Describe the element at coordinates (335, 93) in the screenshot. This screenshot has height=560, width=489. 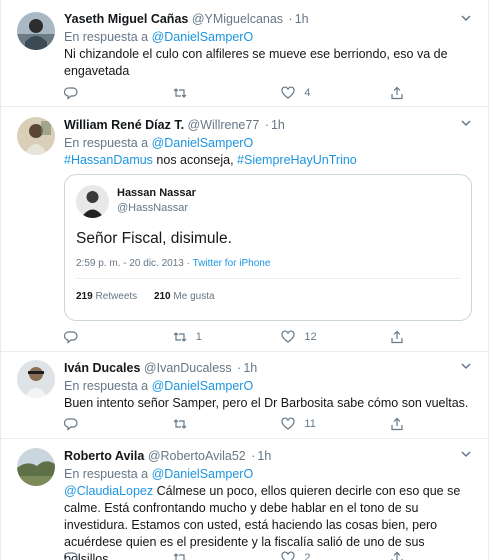
I see `like-button: 4` at that location.